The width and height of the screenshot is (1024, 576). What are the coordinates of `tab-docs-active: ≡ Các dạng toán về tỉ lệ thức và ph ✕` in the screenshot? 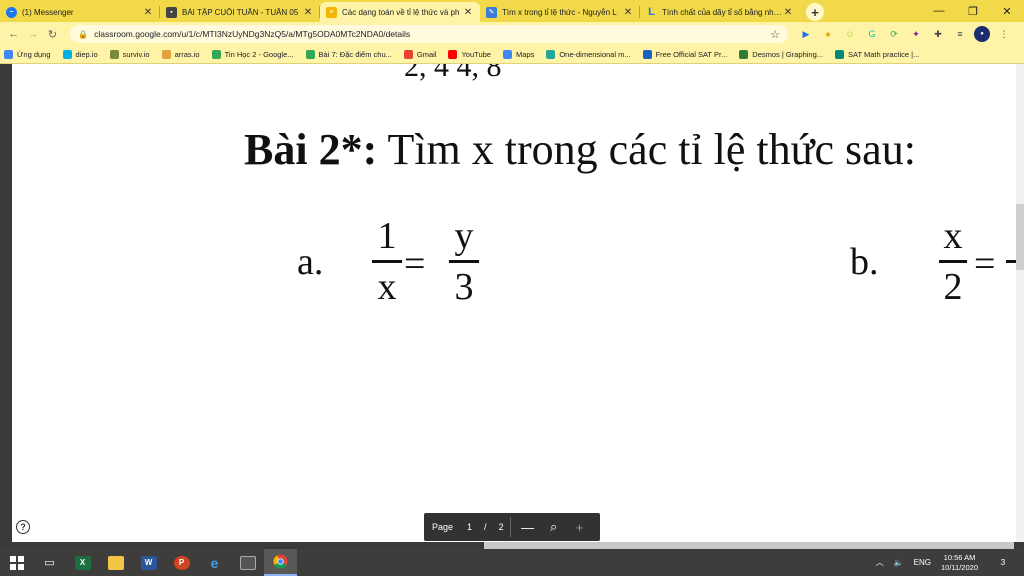 It's located at (400, 12).